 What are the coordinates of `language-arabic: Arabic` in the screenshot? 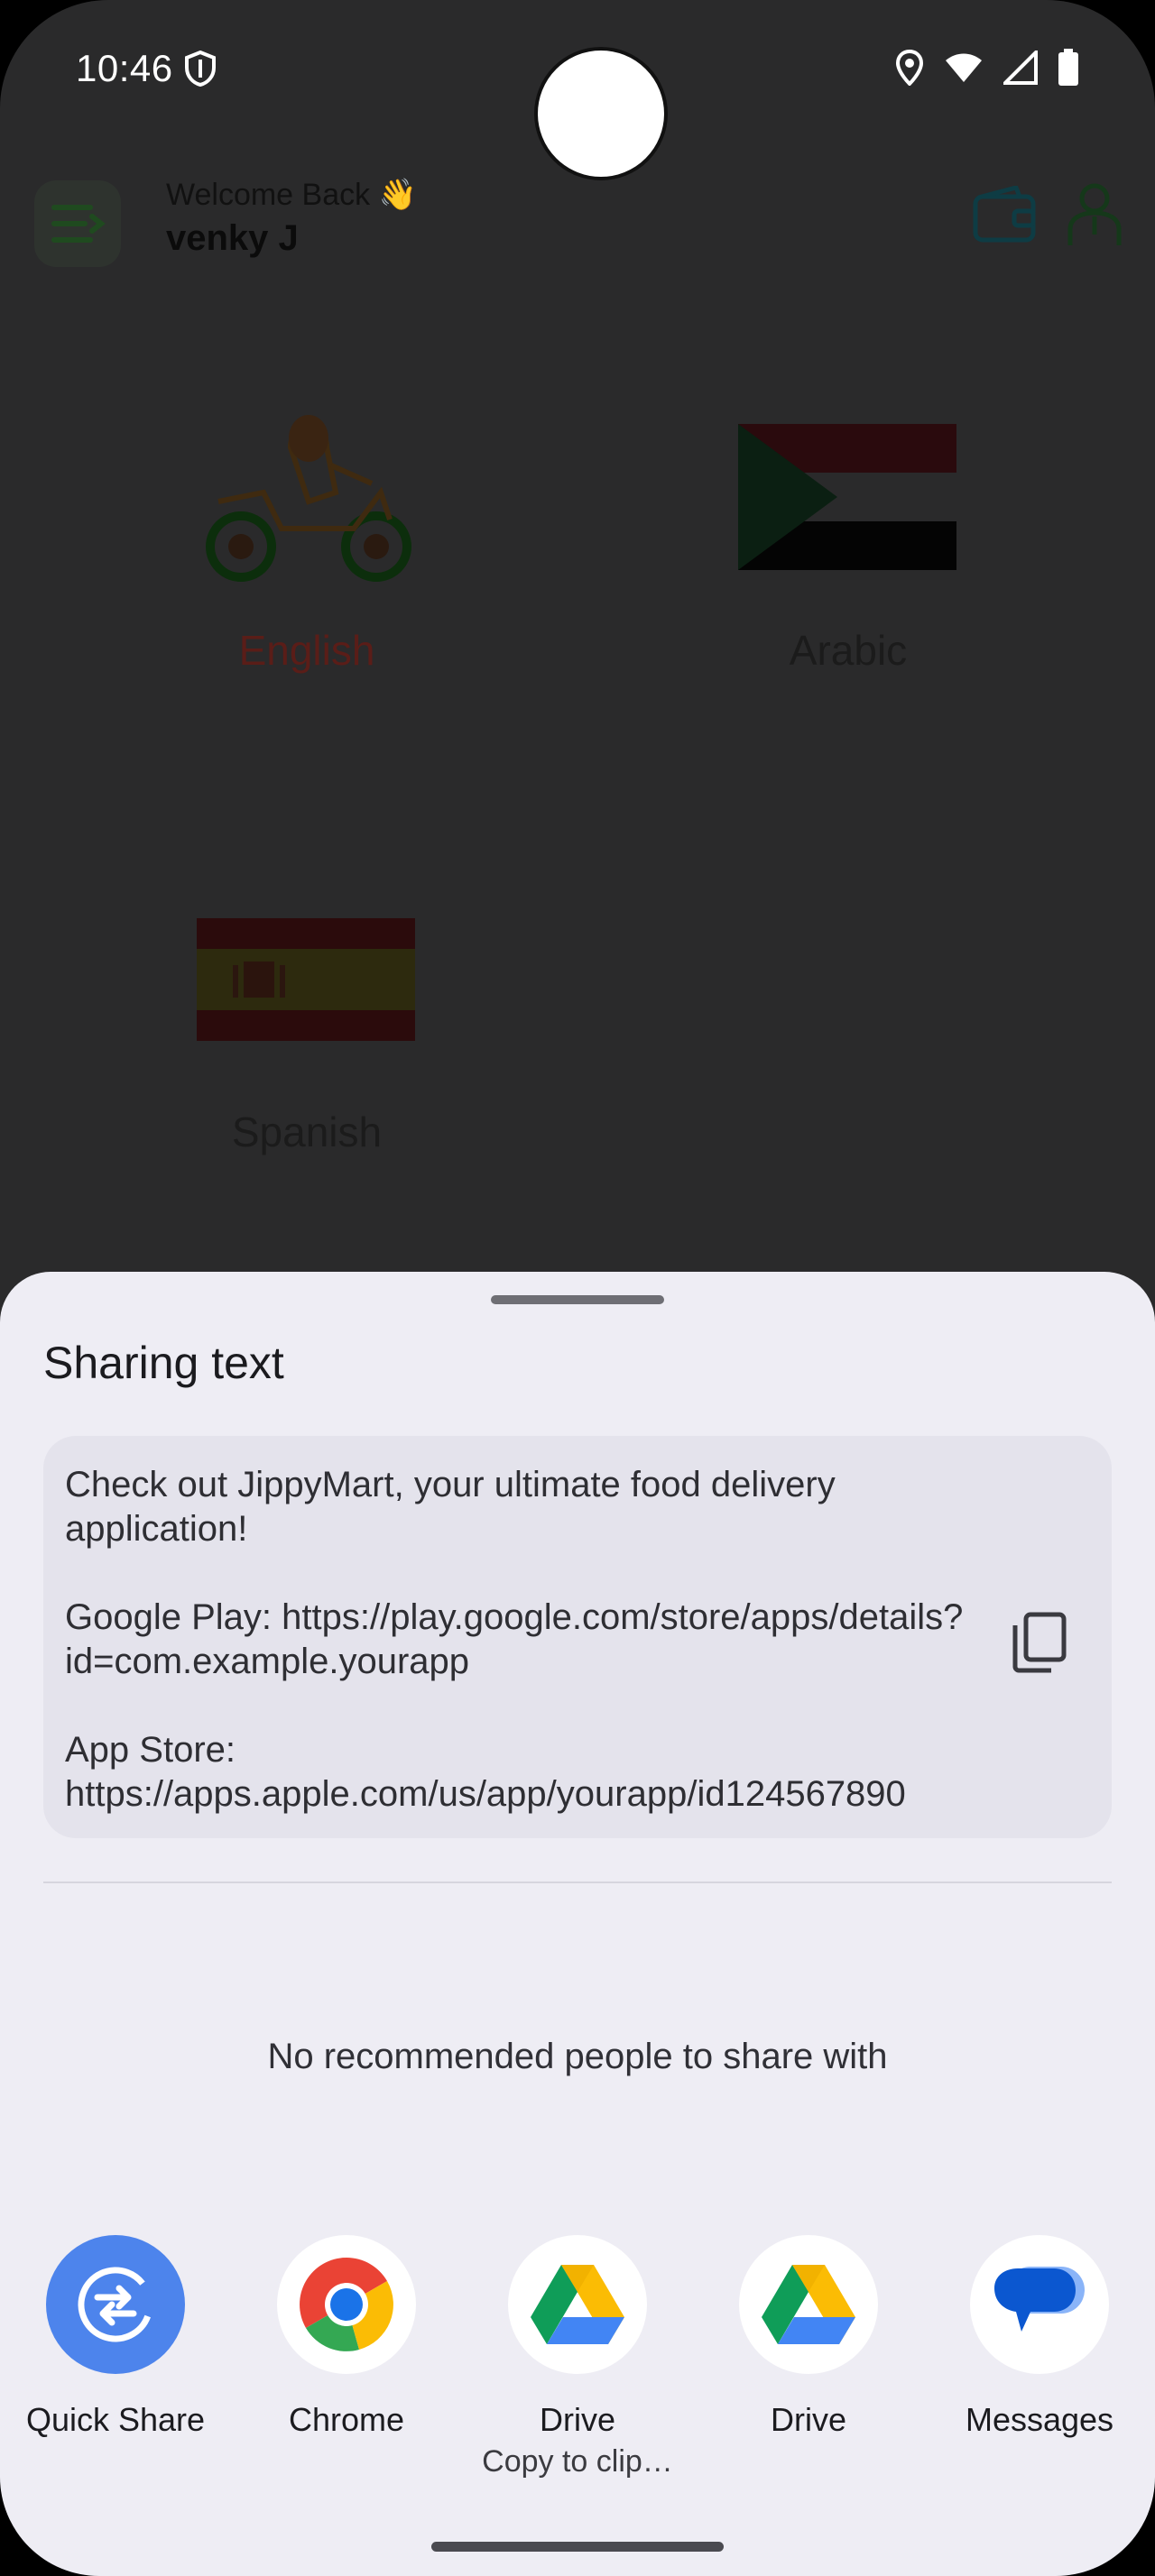 It's located at (848, 651).